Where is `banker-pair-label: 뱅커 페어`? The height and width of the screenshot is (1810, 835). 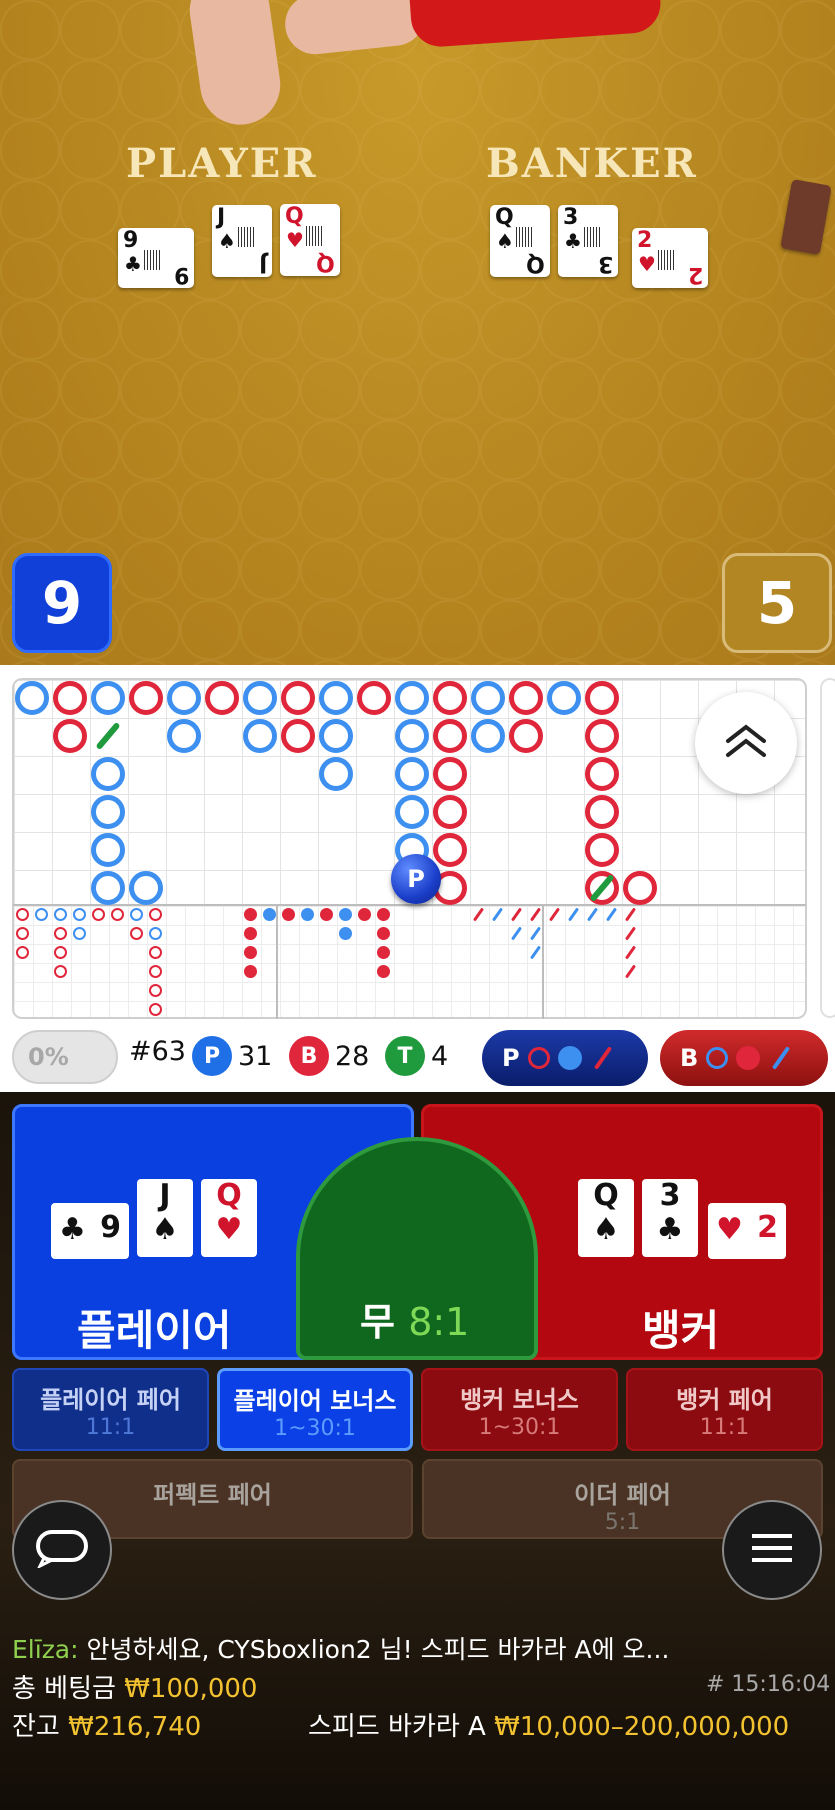
banker-pair-label: 뱅커 페어 is located at coordinates (724, 1400).